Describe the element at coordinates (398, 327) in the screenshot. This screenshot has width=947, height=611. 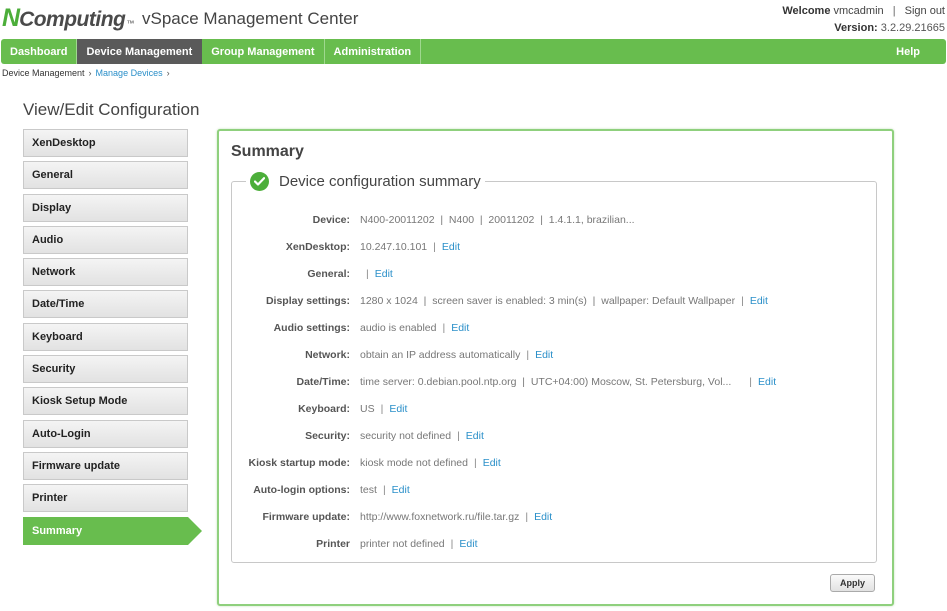
I see `summary-value-text: audio is enabled` at that location.